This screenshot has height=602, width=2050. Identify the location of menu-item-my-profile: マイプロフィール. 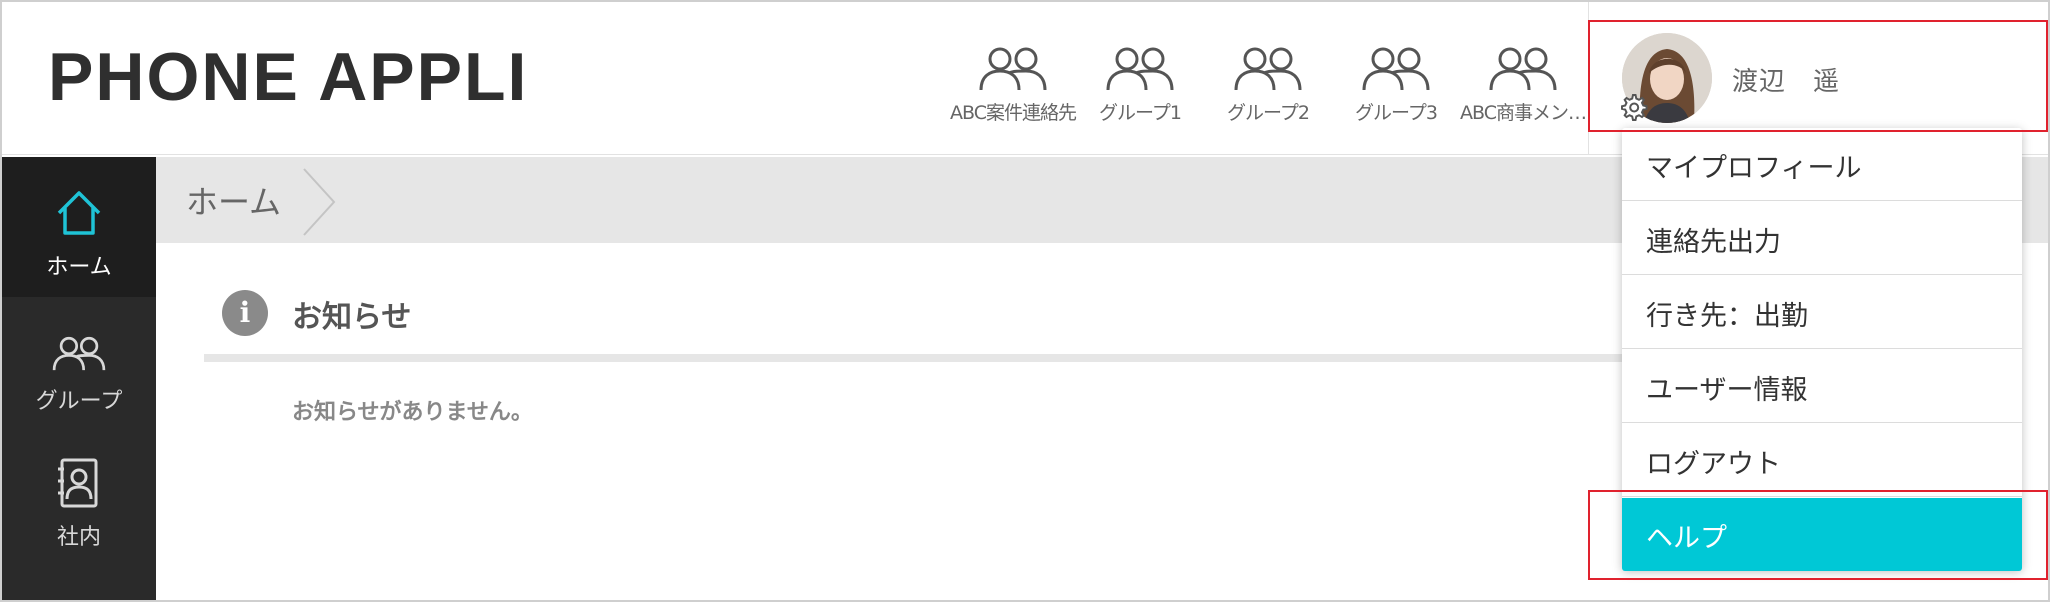
(1822, 164).